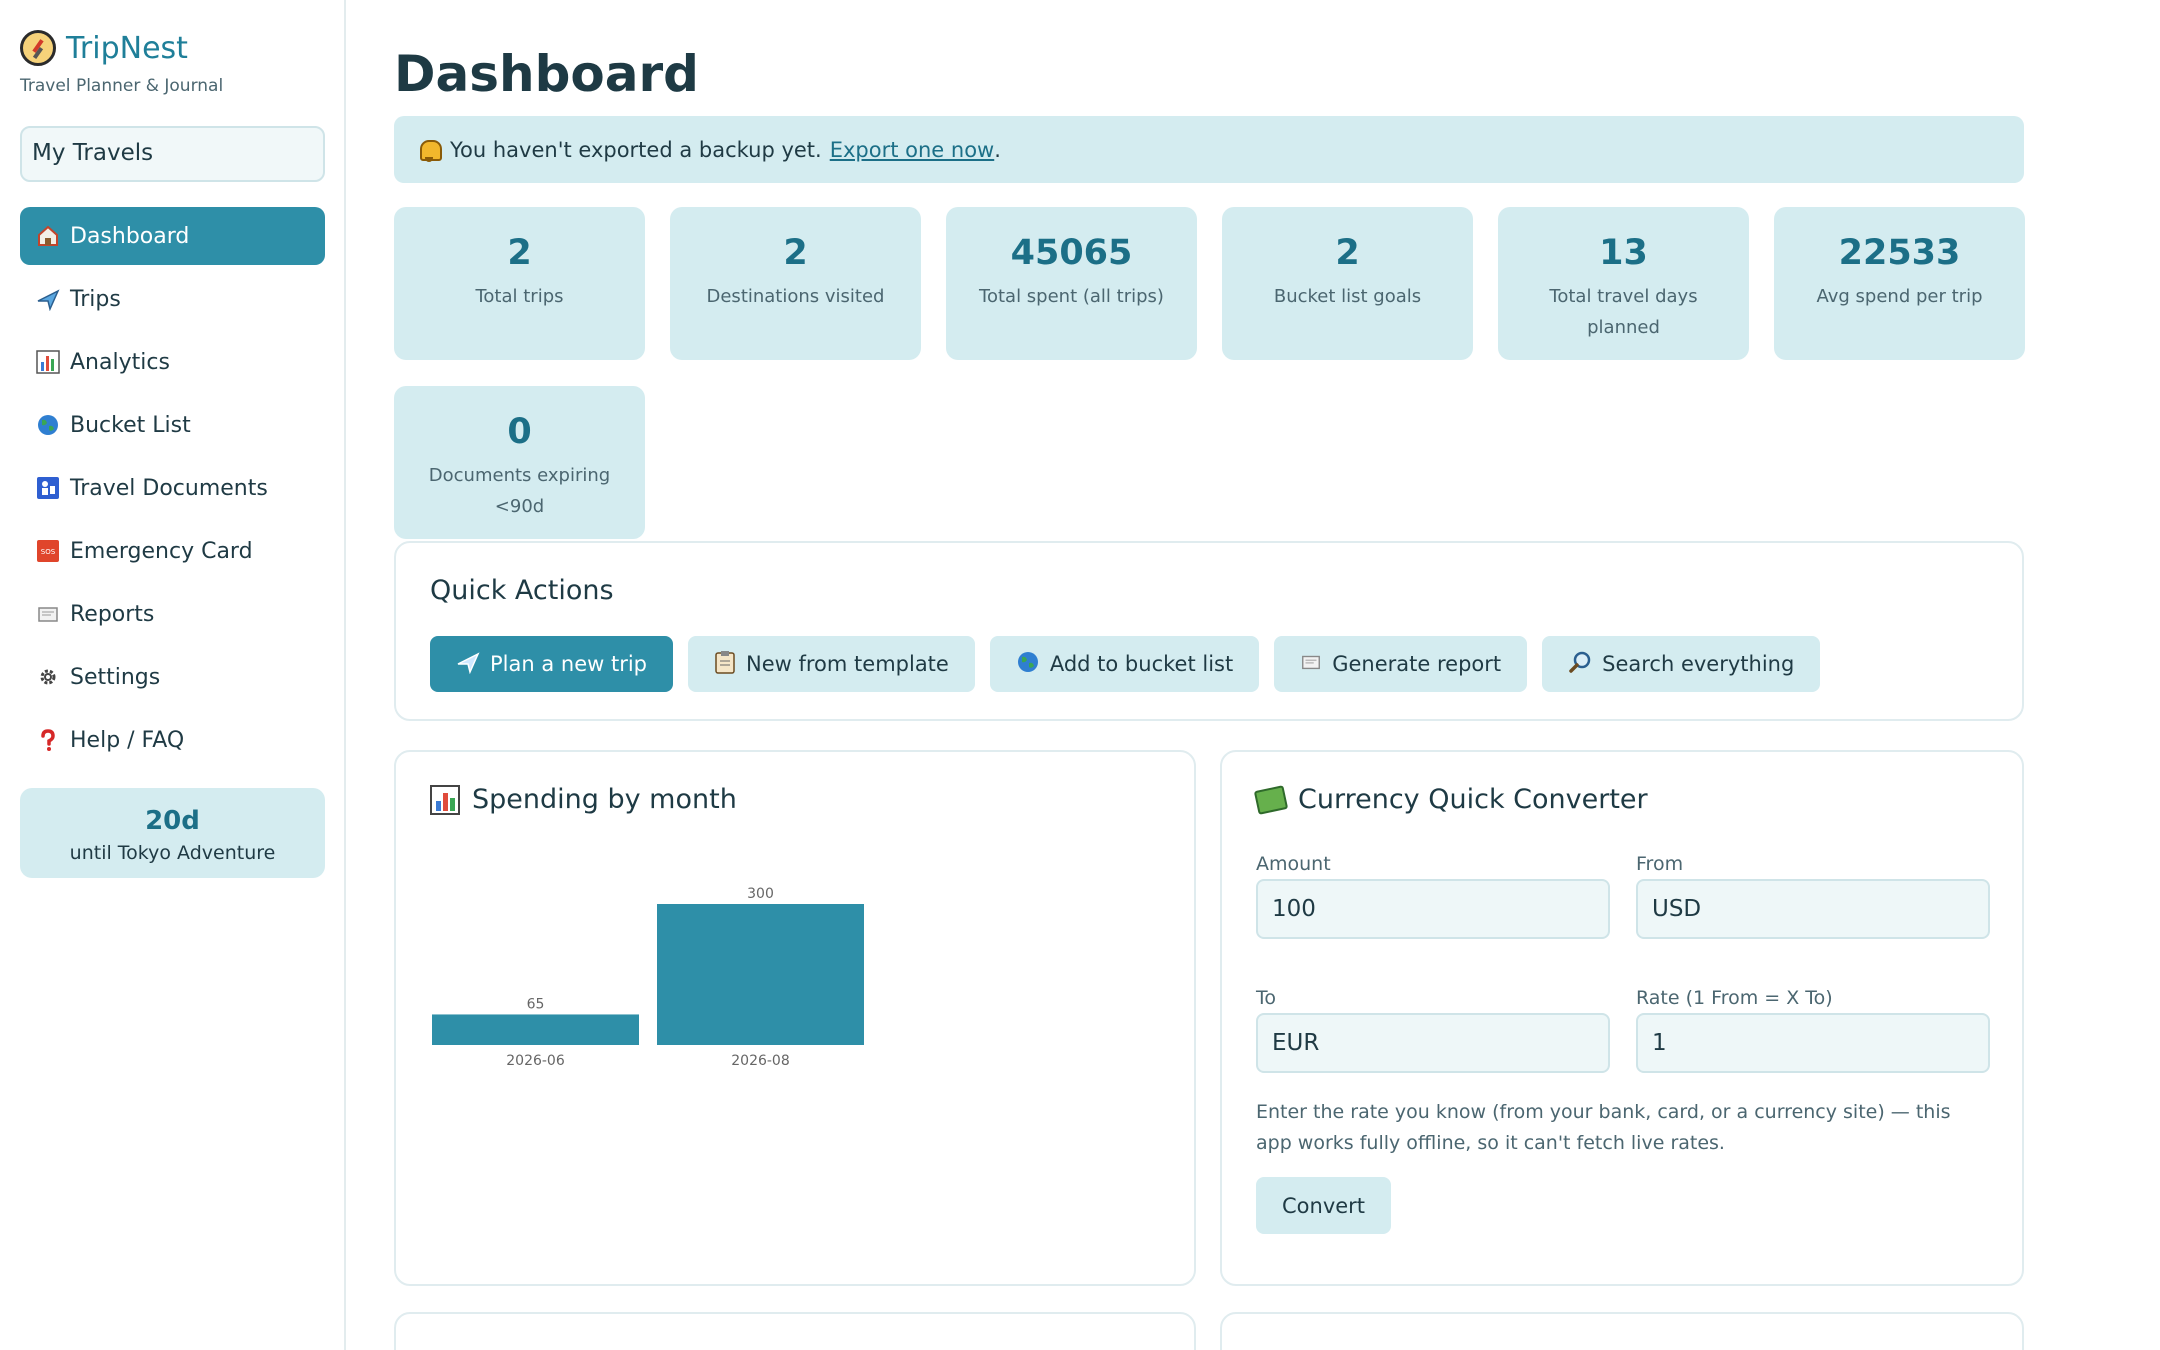 Image resolution: width=2160 pixels, height=1350 pixels. I want to click on search-everything-button: Search everything, so click(1681, 664).